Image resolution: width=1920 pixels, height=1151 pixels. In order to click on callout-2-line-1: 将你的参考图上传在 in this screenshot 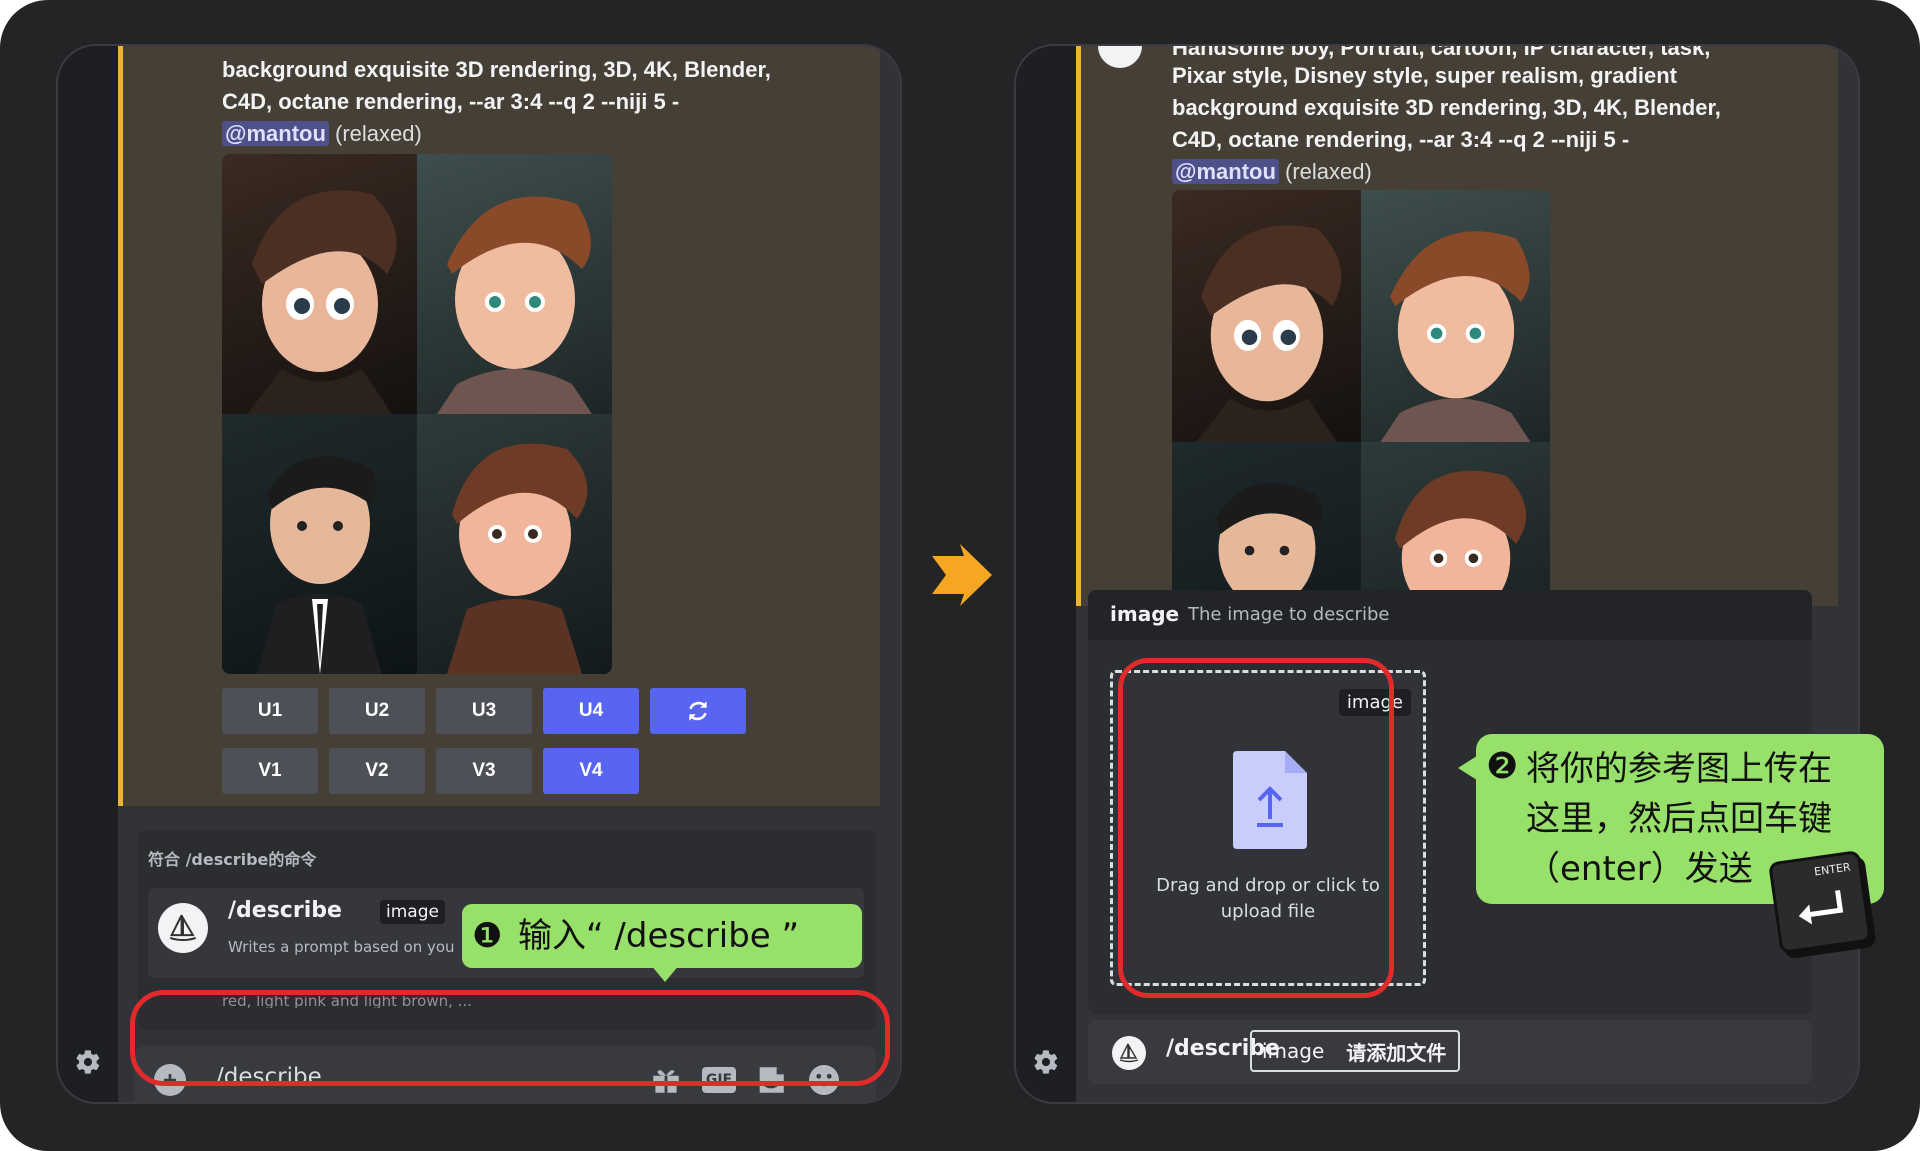, I will do `click(1679, 769)`.